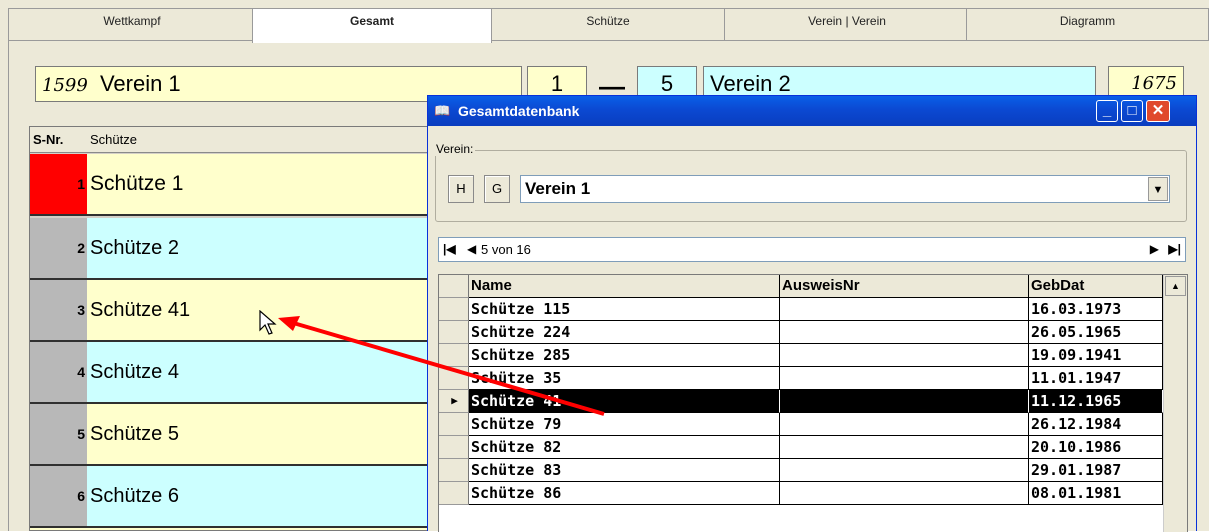 This screenshot has height=532, width=1209. Describe the element at coordinates (1096, 493) in the screenshot. I see `cell-gebdat: 08.01.1981` at that location.